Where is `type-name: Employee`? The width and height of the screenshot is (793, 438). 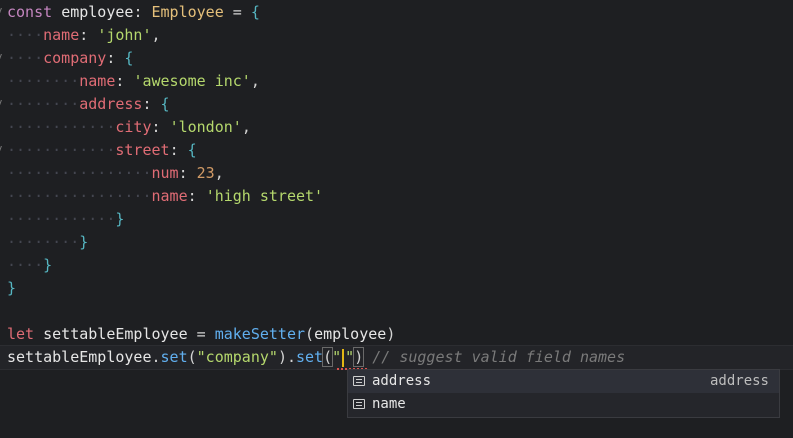
type-name: Employee is located at coordinates (187, 12).